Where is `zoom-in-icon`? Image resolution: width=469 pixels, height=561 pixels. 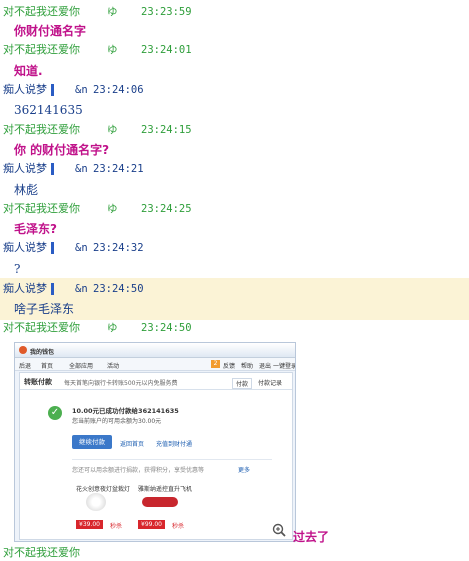
zoom-in-icon is located at coordinates (279, 530).